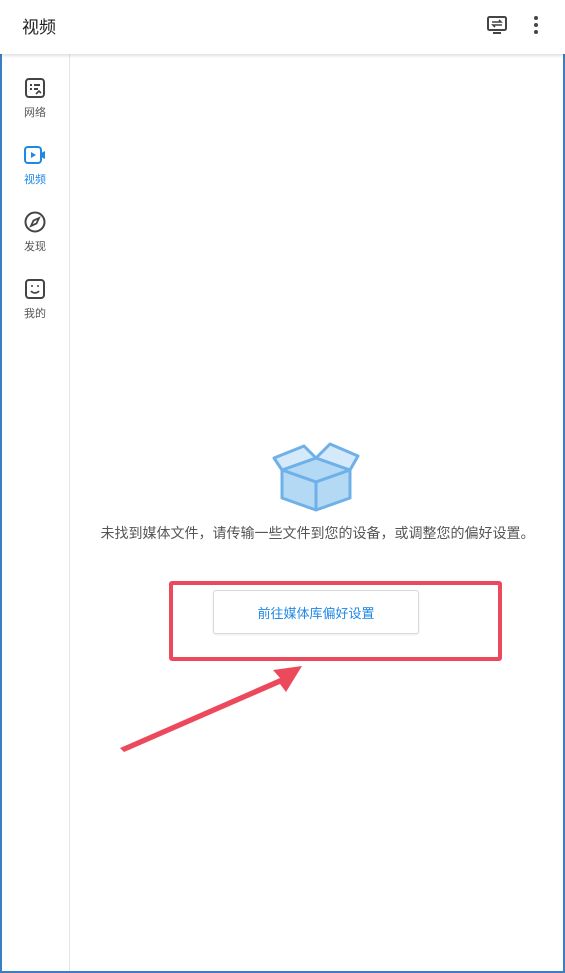  Describe the element at coordinates (35, 105) in the screenshot. I see `sidebar-item-network: 网络` at that location.